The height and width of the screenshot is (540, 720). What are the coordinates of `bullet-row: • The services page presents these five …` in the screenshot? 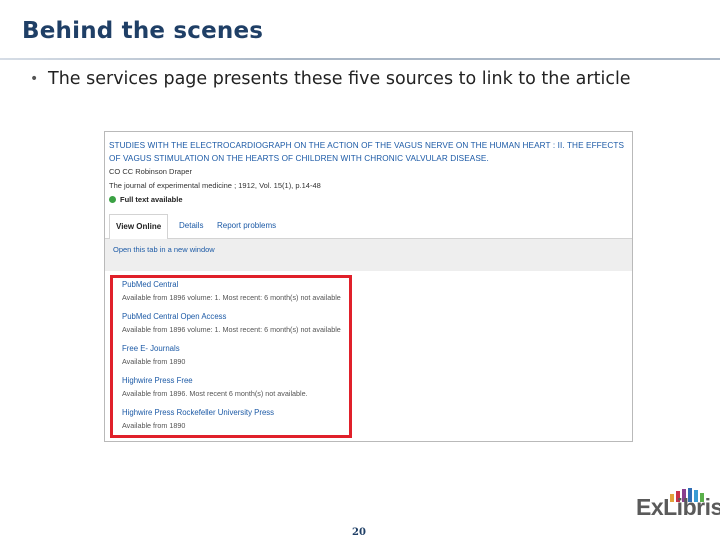 It's located at (360, 79).